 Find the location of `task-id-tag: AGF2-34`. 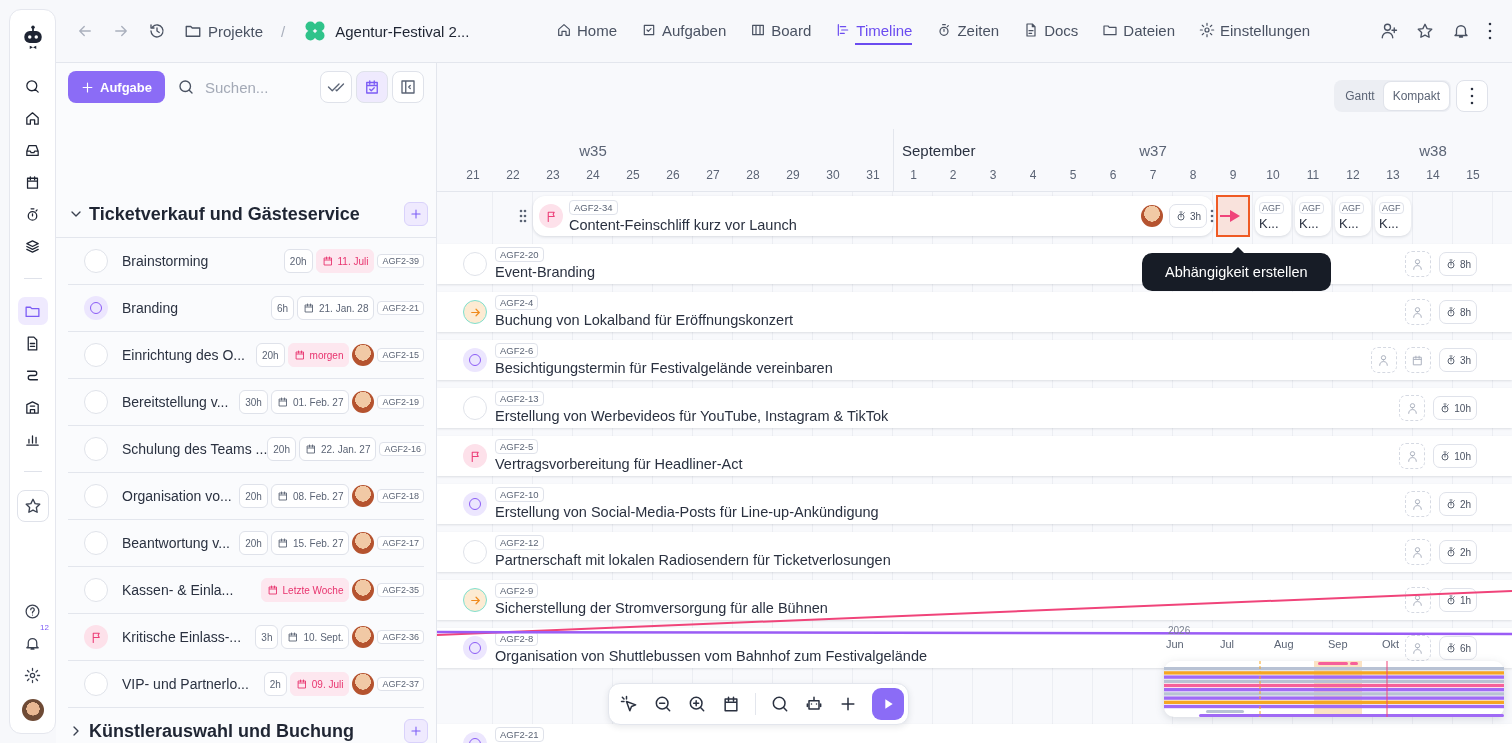

task-id-tag: AGF2-34 is located at coordinates (593, 207).